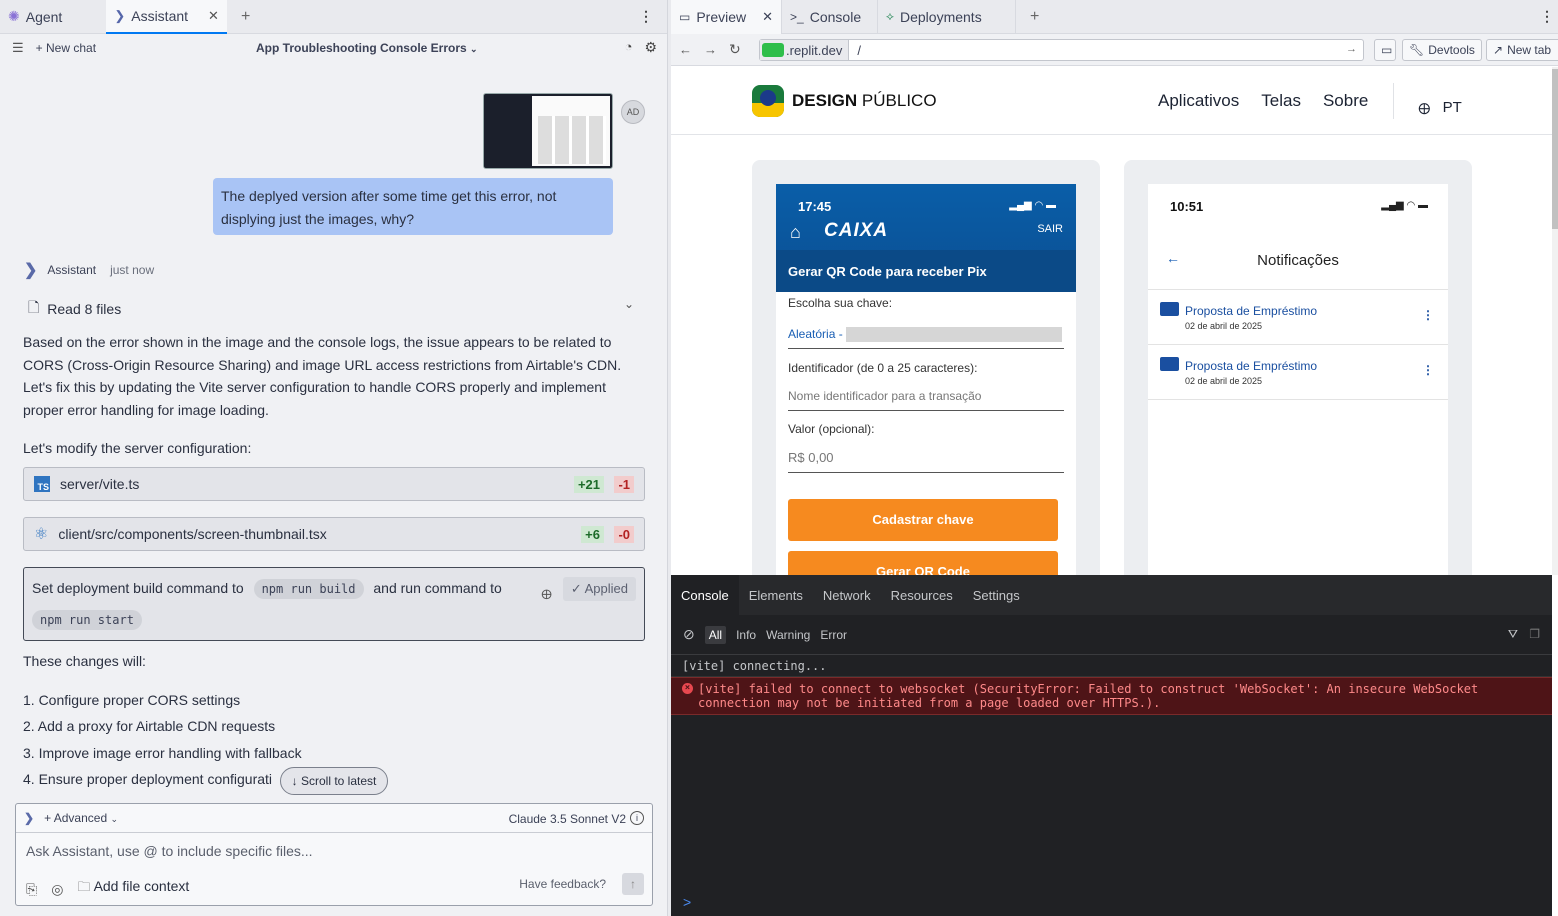 This screenshot has height=916, width=1558. I want to click on lines-removed: -0, so click(624, 534).